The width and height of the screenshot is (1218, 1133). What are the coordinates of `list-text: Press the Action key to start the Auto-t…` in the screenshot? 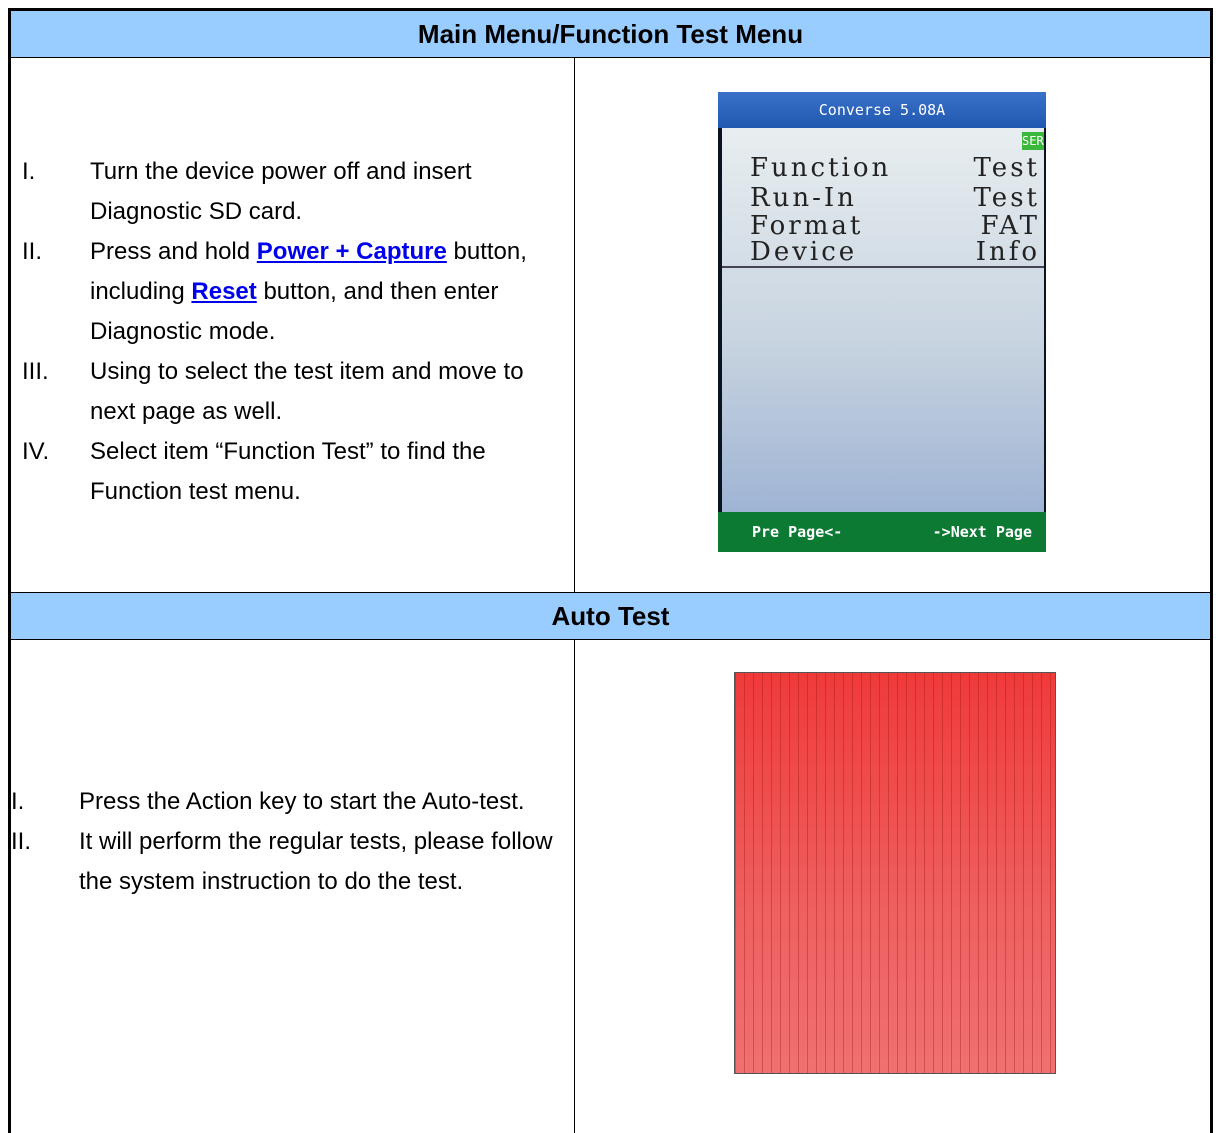 It's located at (302, 801).